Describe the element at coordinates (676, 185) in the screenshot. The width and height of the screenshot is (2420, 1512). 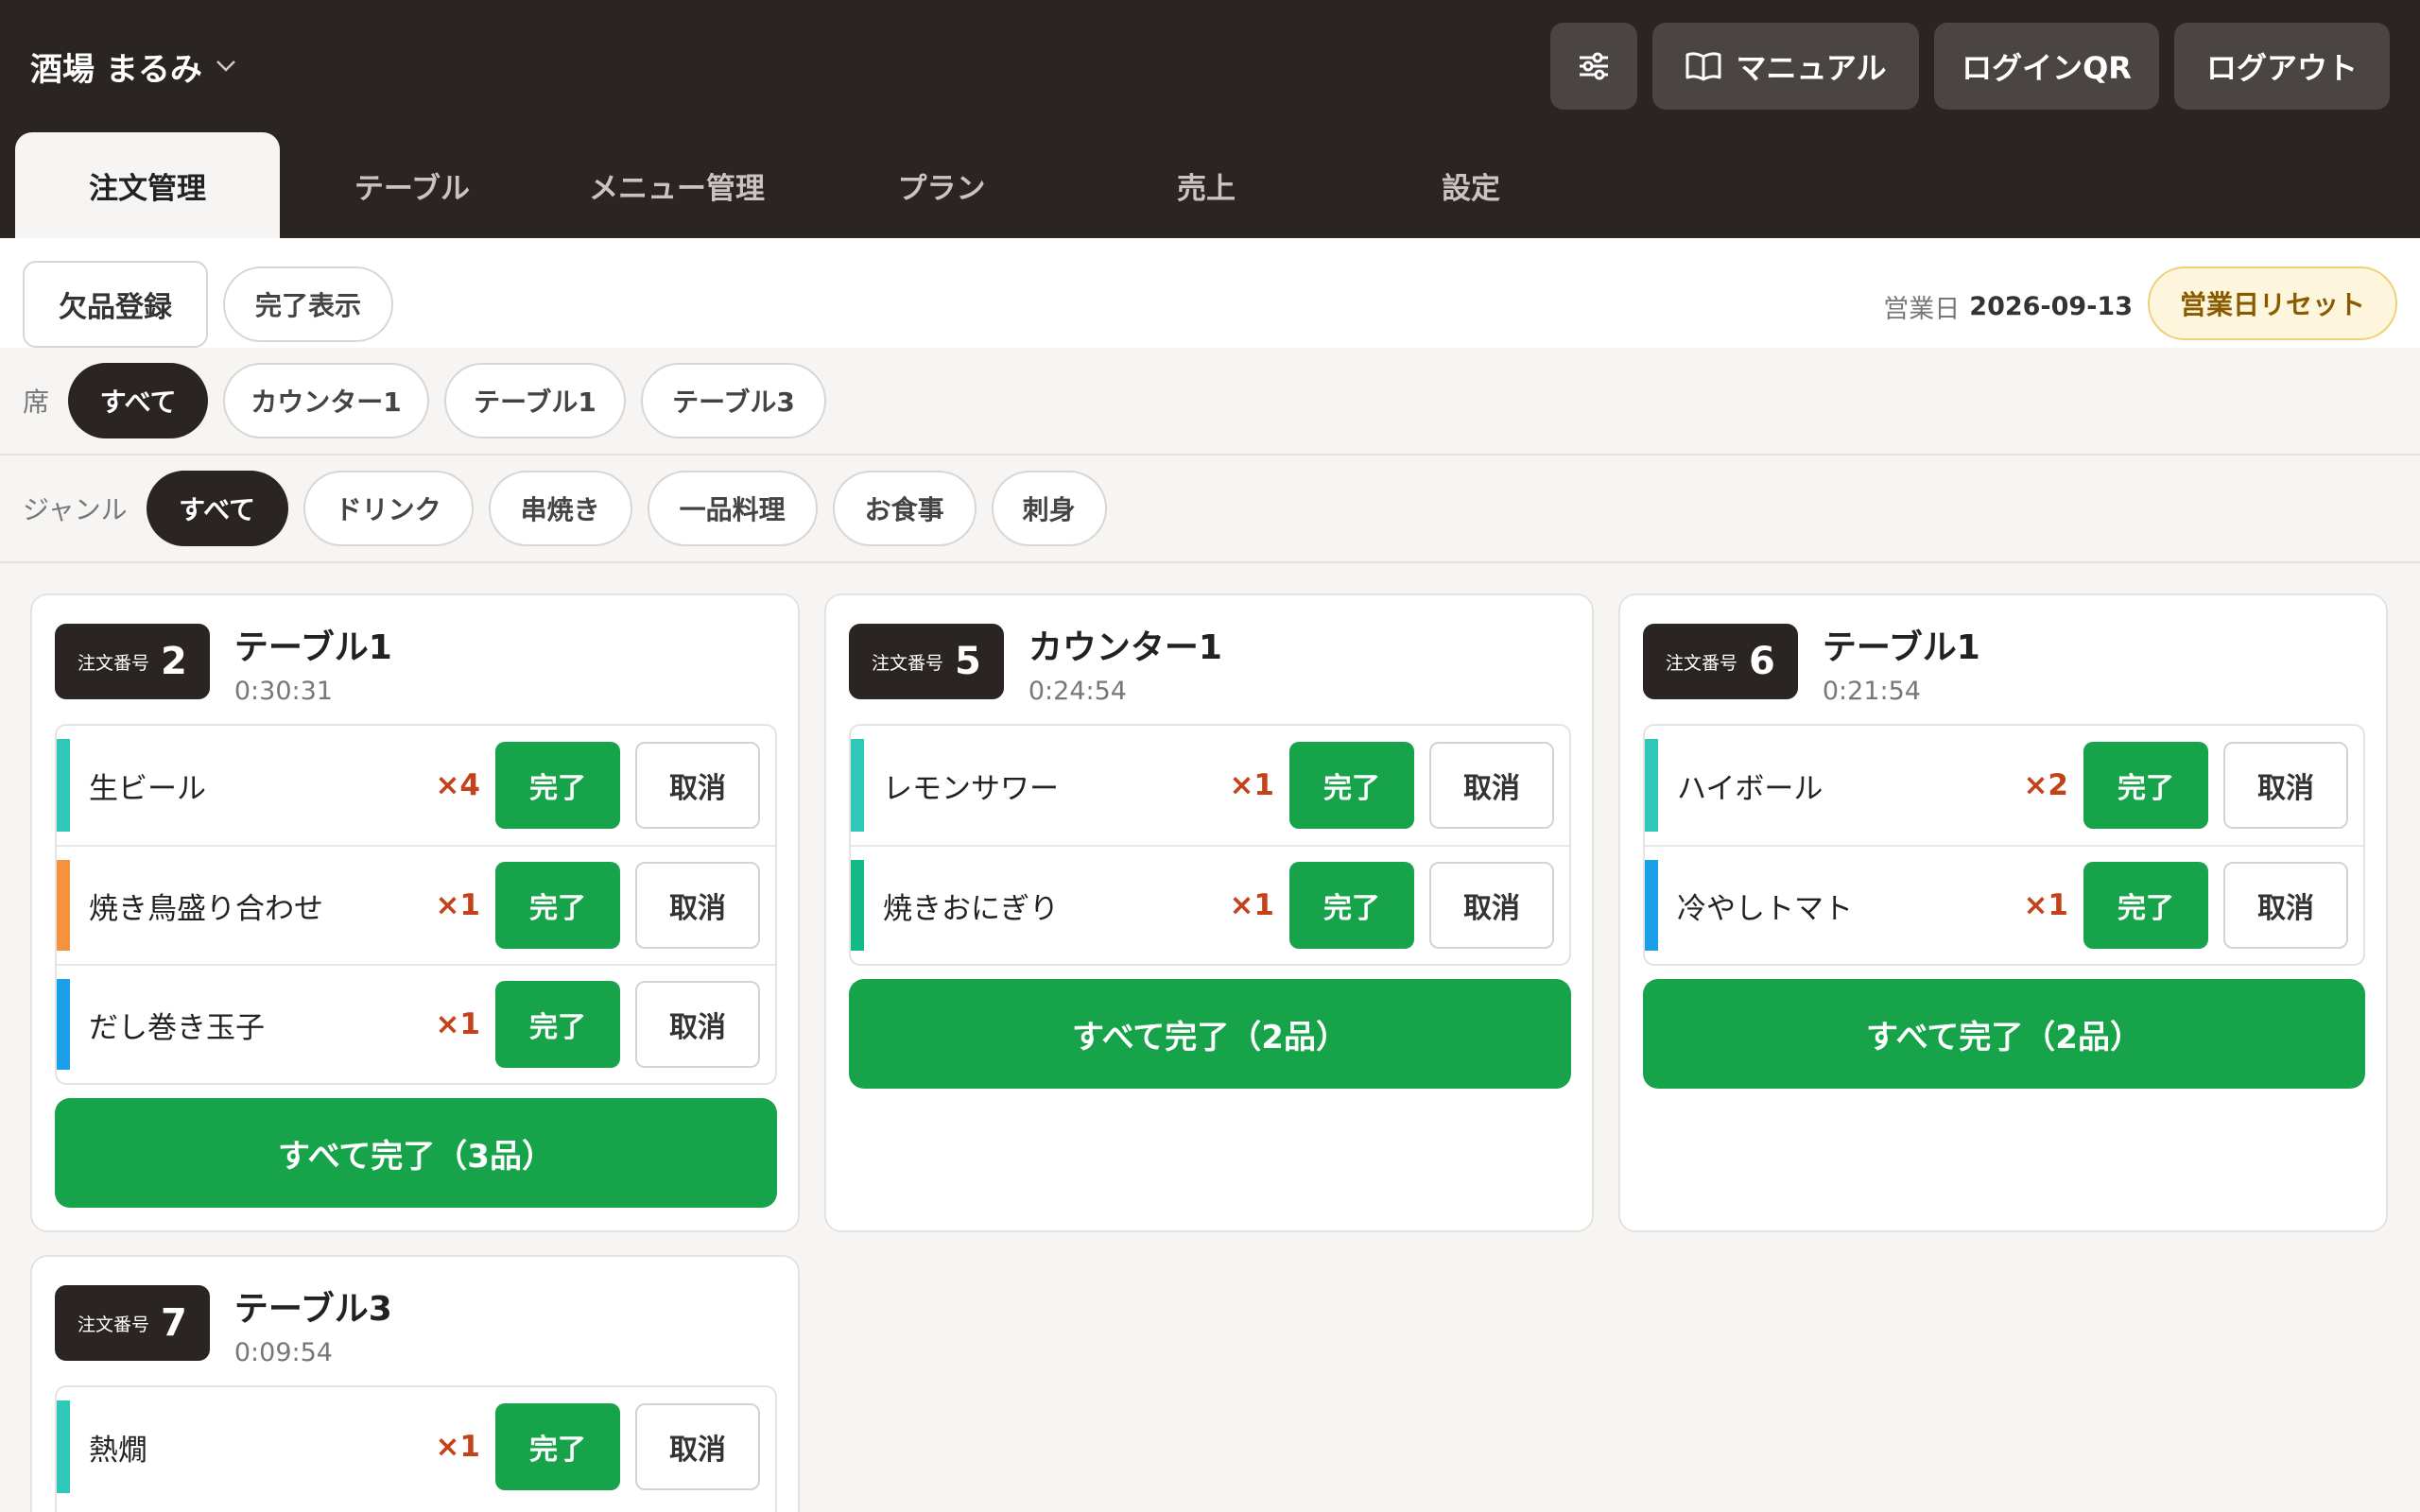
I see `tab-menu-management: メニュー管理` at that location.